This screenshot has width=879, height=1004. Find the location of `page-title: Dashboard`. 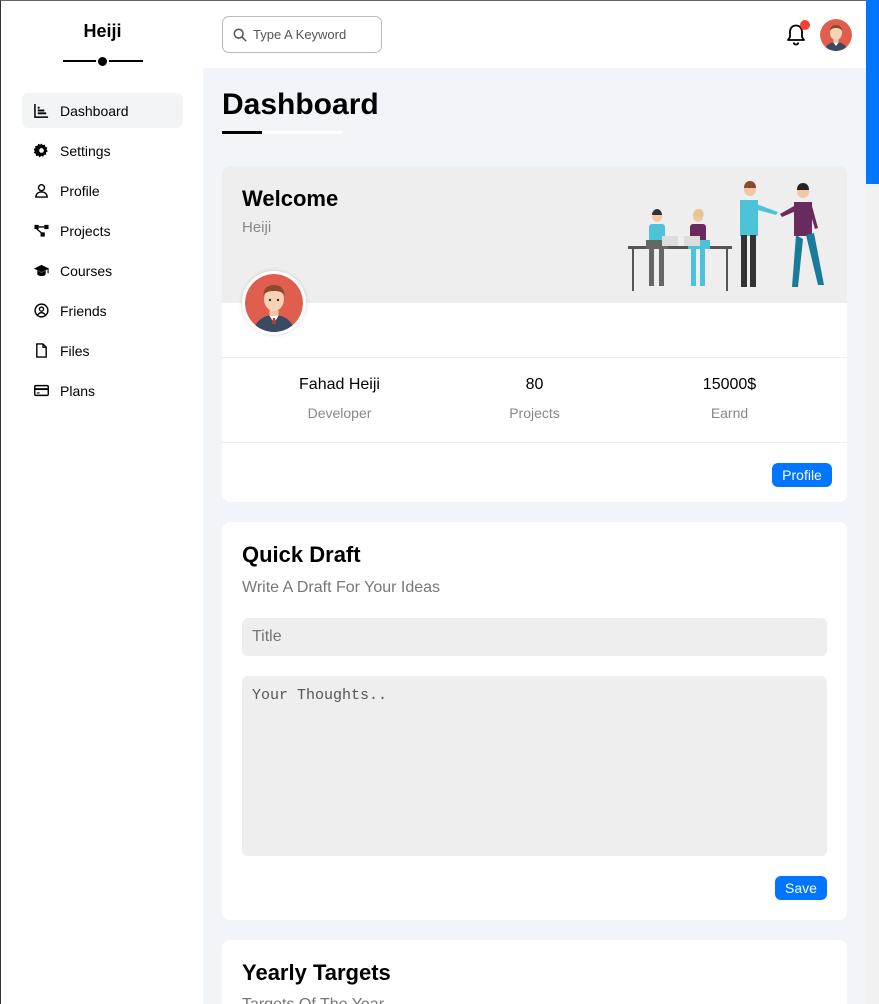

page-title: Dashboard is located at coordinates (300, 104).